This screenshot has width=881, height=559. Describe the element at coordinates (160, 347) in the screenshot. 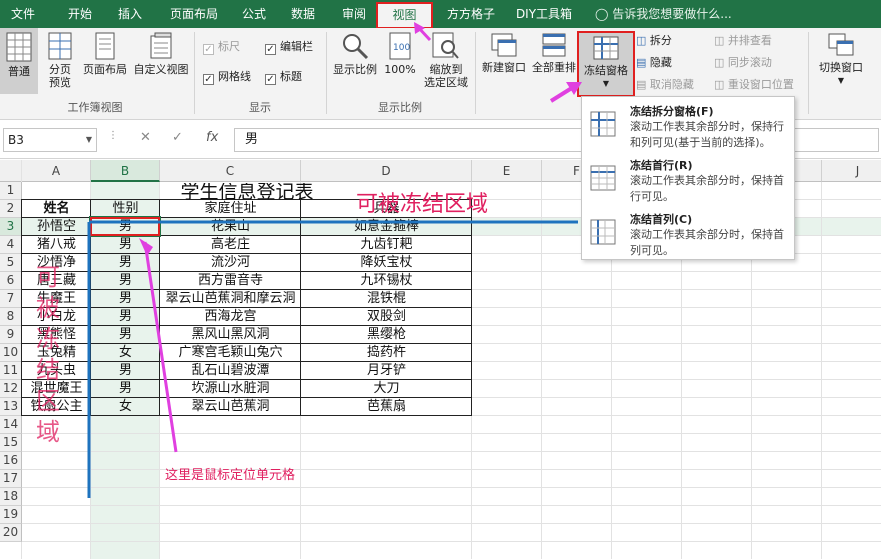

I see `pointer-arrow-cell` at that location.